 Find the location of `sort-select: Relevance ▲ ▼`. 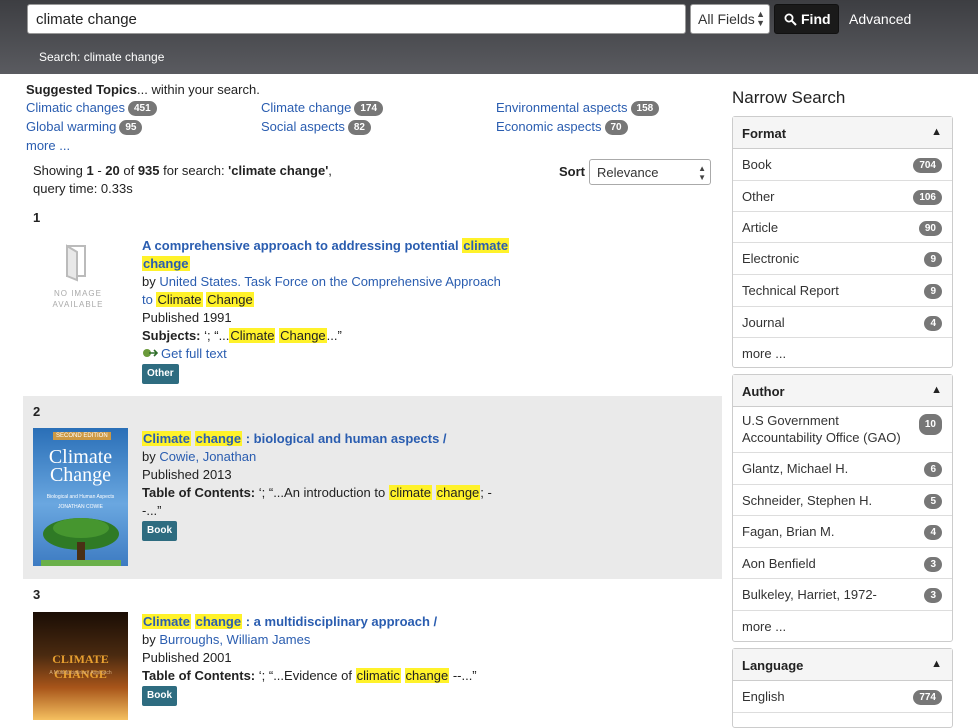

sort-select: Relevance ▲ ▼ is located at coordinates (650, 172).